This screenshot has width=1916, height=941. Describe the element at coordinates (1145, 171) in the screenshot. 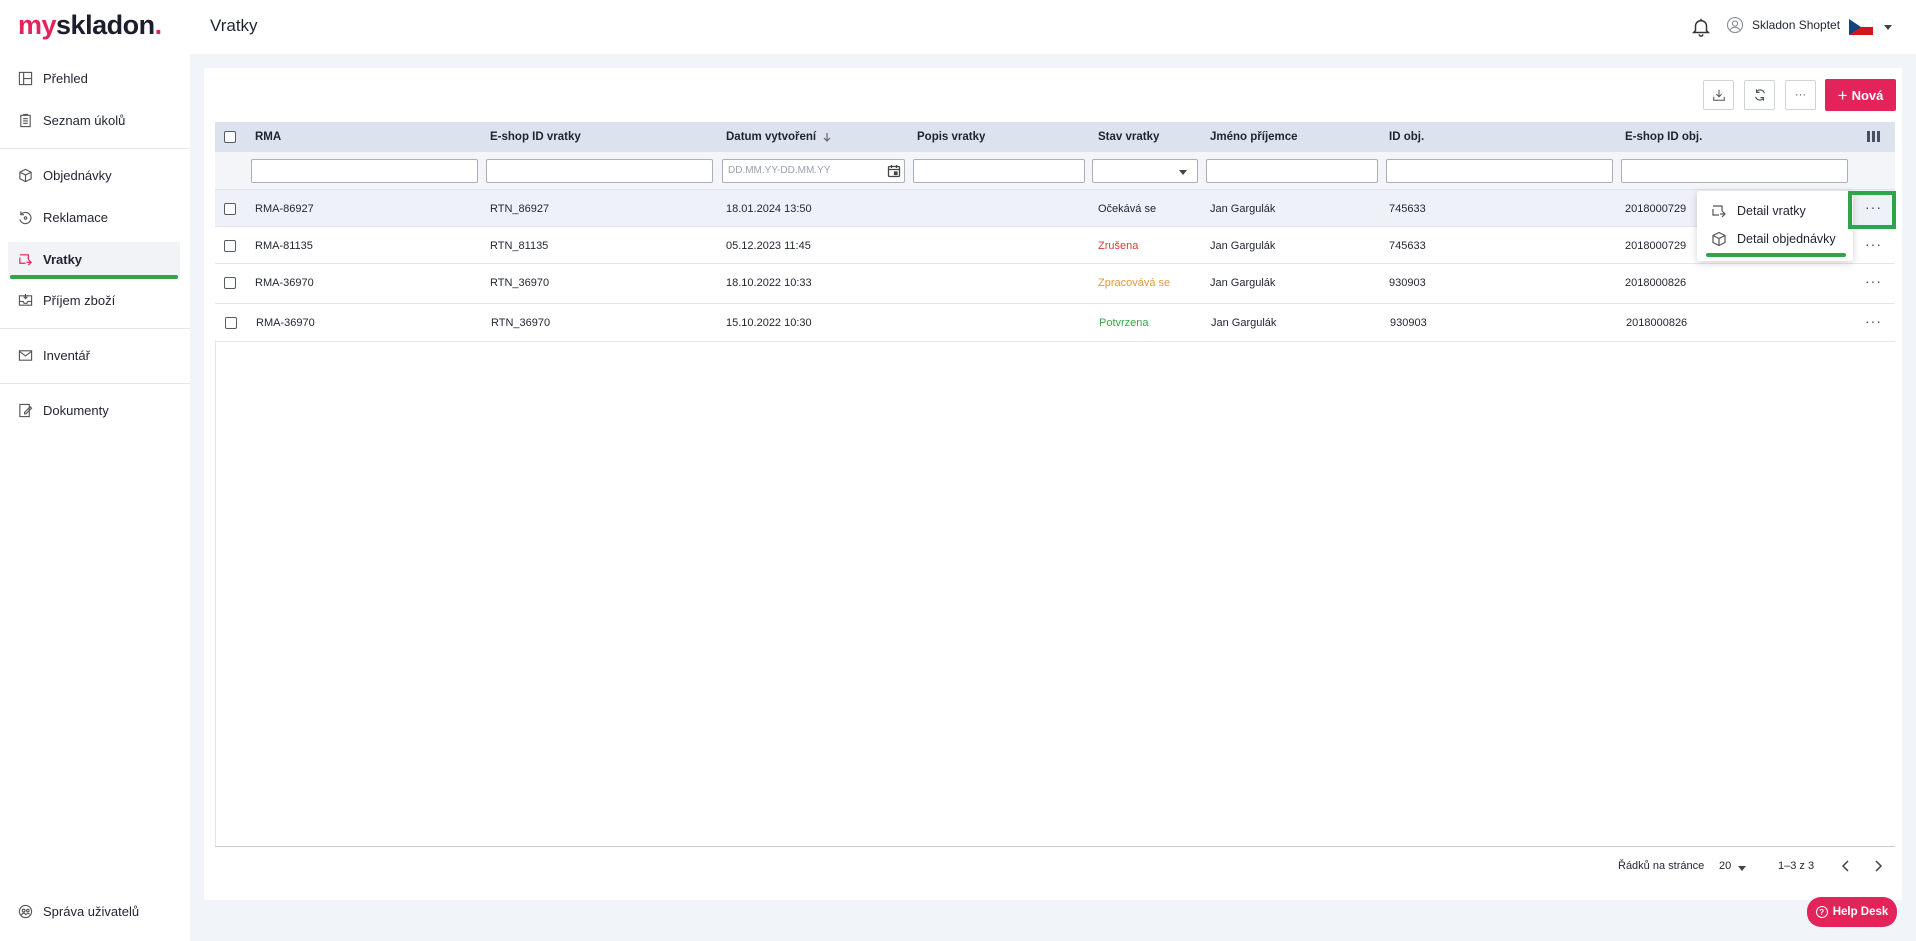

I see `filter-status-select` at that location.